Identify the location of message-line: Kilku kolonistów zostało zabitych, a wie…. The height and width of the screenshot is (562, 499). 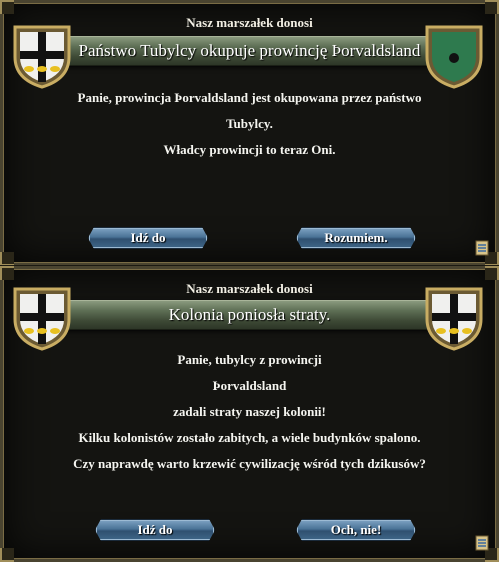
(249, 437).